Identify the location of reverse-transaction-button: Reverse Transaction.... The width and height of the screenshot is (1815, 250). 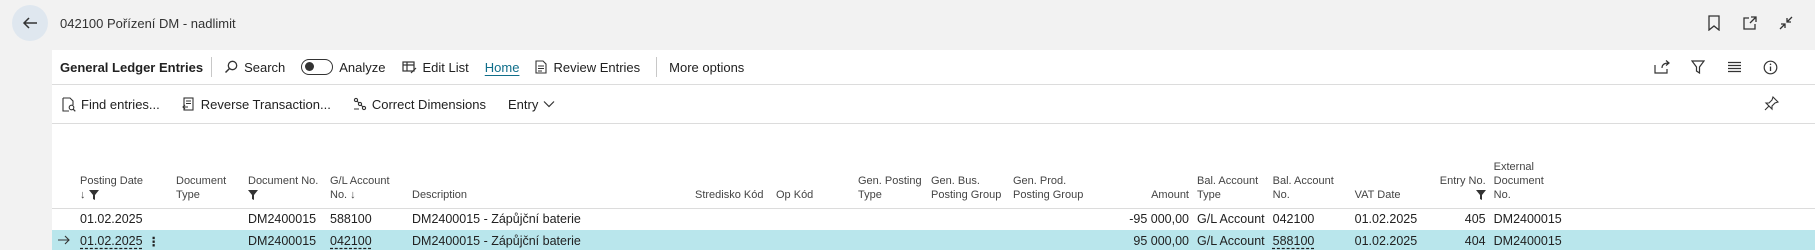
(256, 104).